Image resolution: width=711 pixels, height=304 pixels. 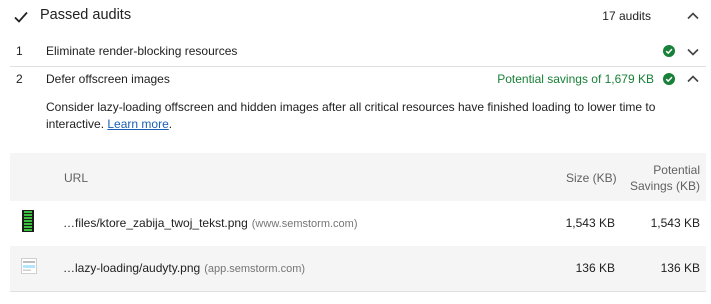 What do you see at coordinates (137, 124) in the screenshot?
I see `learn-more-link: Learn more` at bounding box center [137, 124].